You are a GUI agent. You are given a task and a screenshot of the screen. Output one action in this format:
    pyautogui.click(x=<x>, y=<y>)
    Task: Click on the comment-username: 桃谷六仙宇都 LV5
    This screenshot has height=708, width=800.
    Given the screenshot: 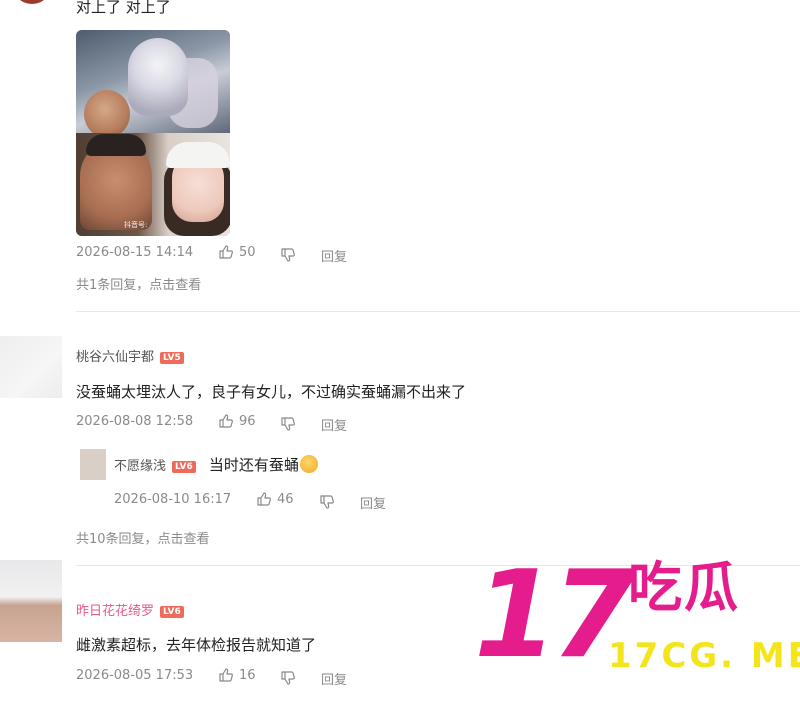 What is the action you would take?
    pyautogui.click(x=130, y=355)
    